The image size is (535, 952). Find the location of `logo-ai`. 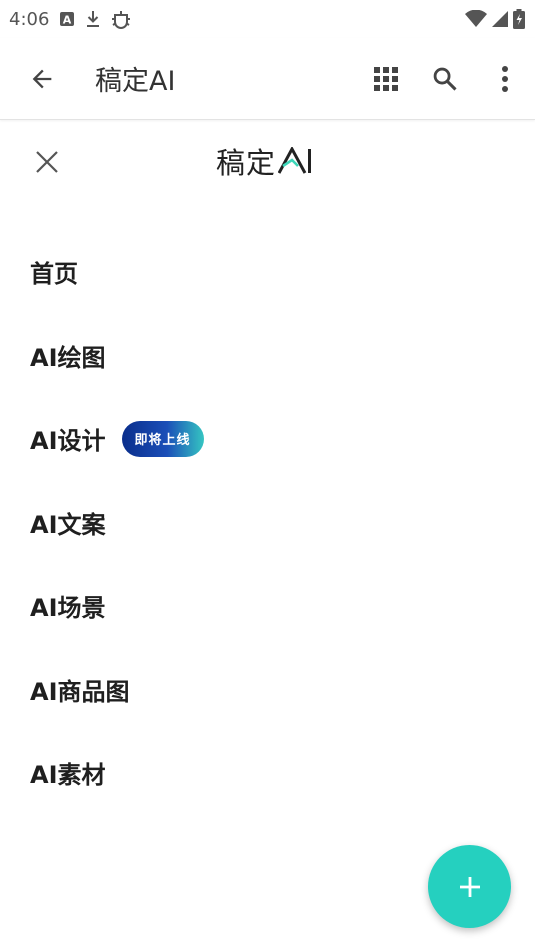

logo-ai is located at coordinates (295, 161).